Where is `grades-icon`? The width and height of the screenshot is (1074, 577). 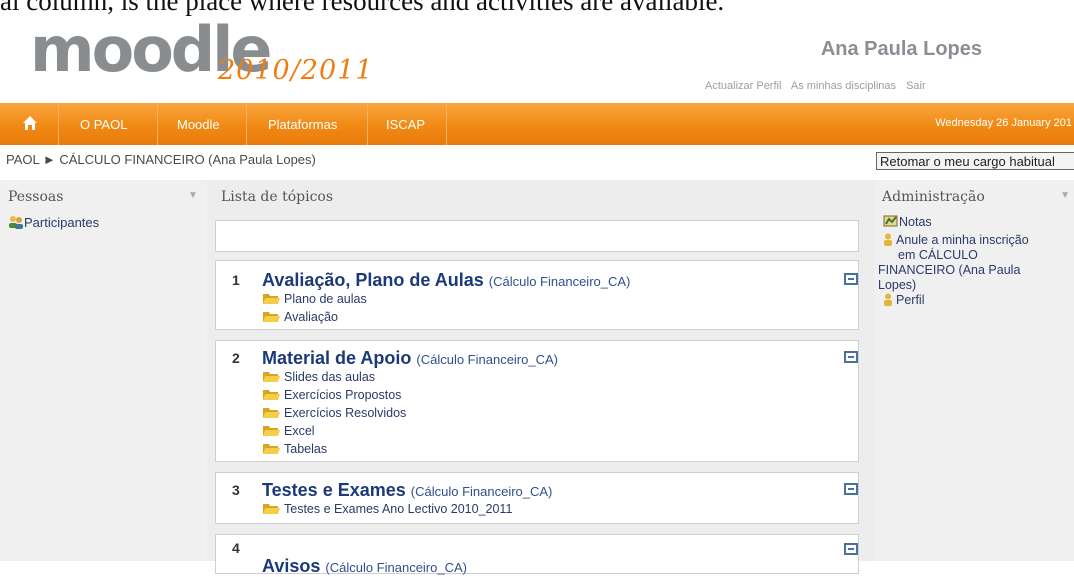
grades-icon is located at coordinates (890, 221).